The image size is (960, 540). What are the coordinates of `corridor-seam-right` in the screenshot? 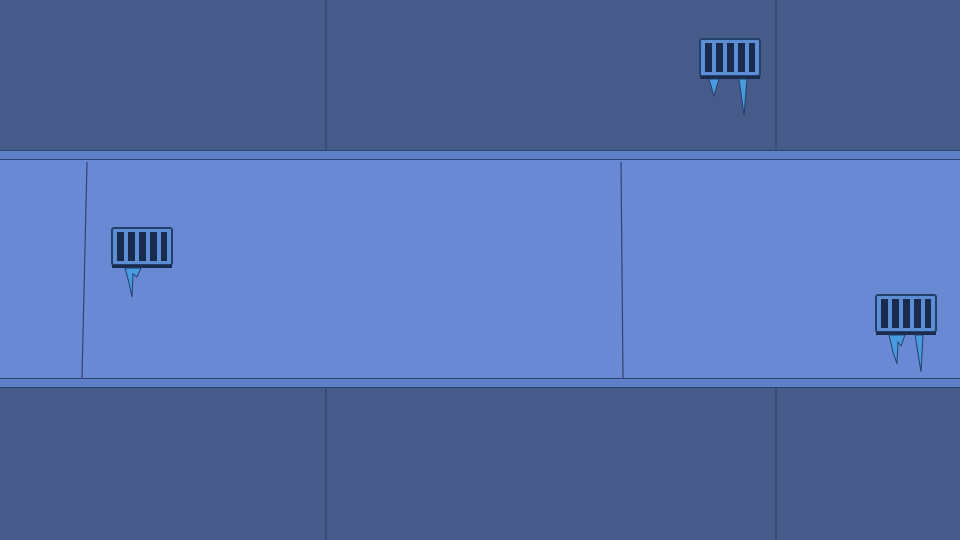 It's located at (622, 270).